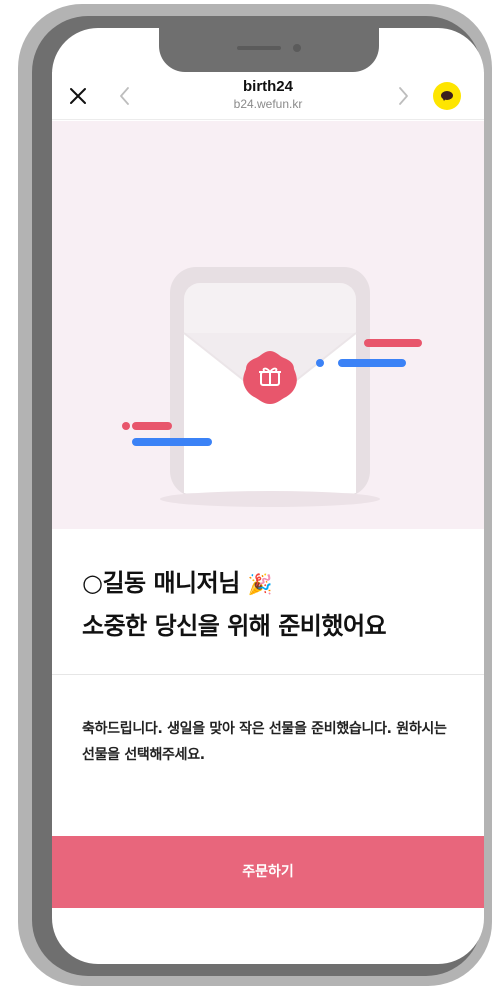 The height and width of the screenshot is (993, 501). What do you see at coordinates (268, 104) in the screenshot?
I see `site-url: b24.wefun.kr` at bounding box center [268, 104].